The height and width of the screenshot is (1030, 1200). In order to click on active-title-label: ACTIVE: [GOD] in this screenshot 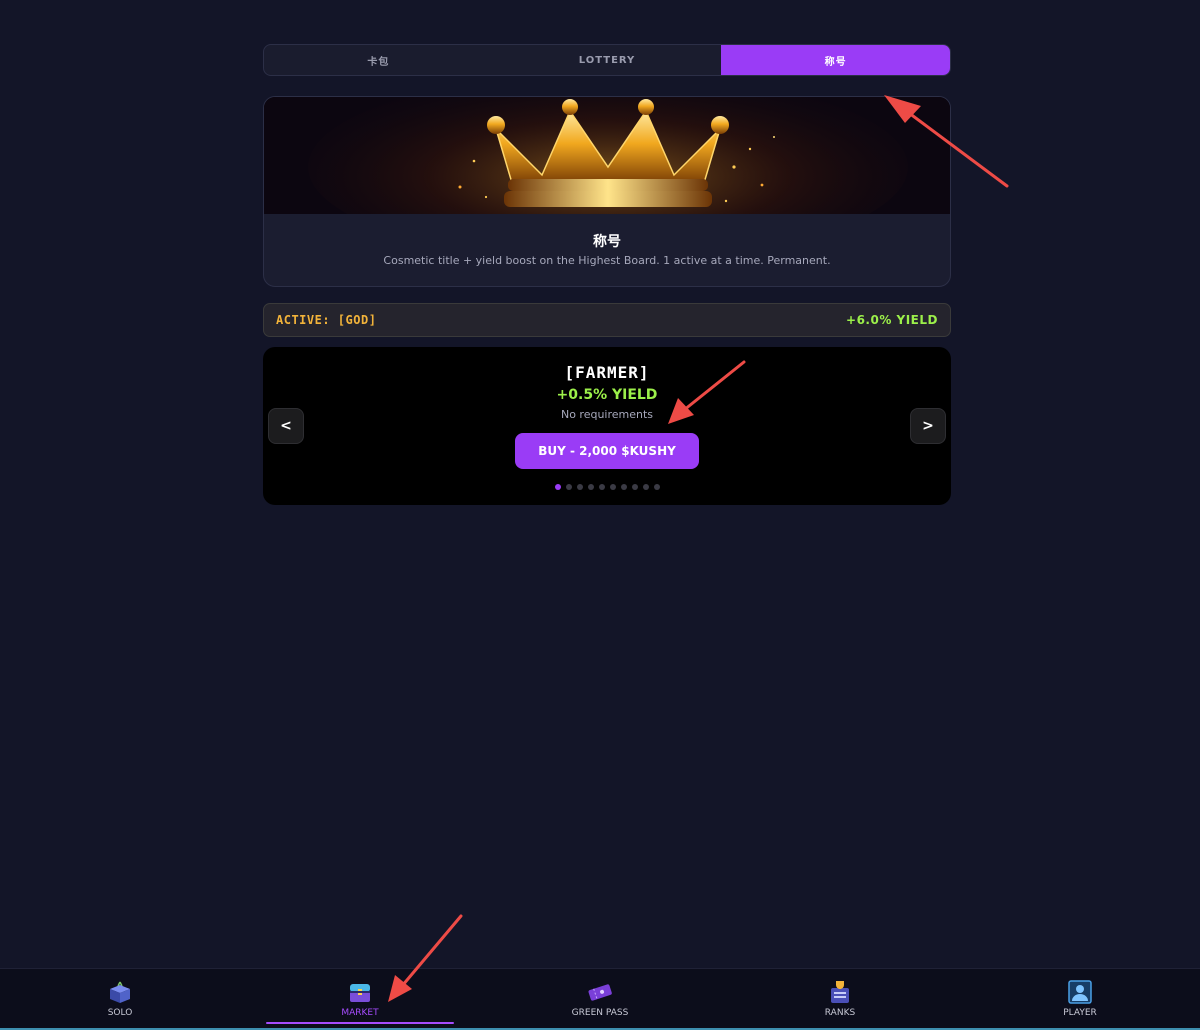, I will do `click(326, 320)`.